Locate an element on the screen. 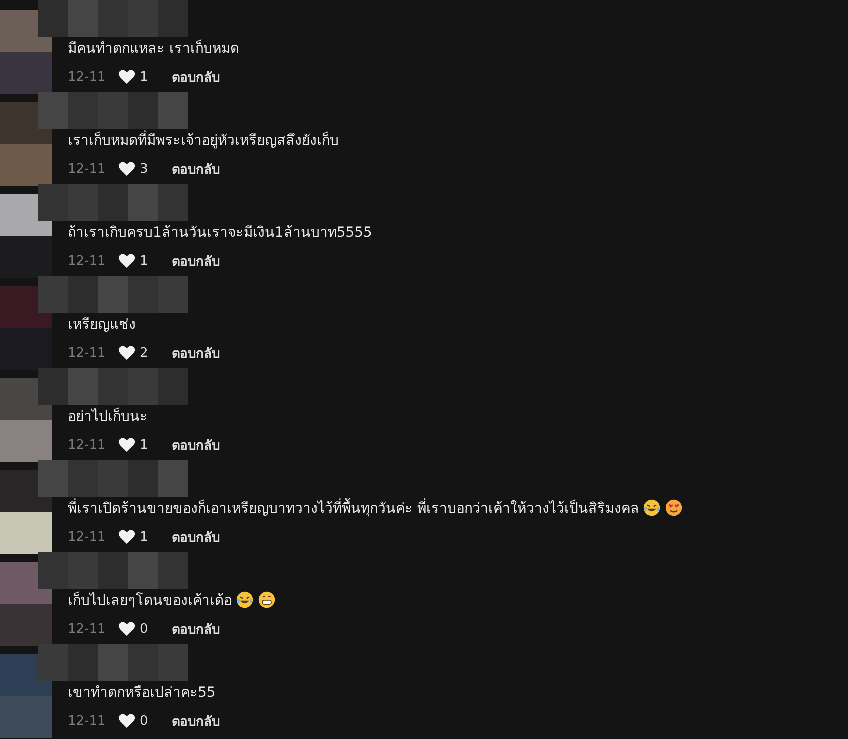 This screenshot has height=739, width=848. comment-text: เราเก็บหมดที่มีพระเจ้าอยู่หัวเหรียญสลึงยังเก็บ is located at coordinates (203, 140).